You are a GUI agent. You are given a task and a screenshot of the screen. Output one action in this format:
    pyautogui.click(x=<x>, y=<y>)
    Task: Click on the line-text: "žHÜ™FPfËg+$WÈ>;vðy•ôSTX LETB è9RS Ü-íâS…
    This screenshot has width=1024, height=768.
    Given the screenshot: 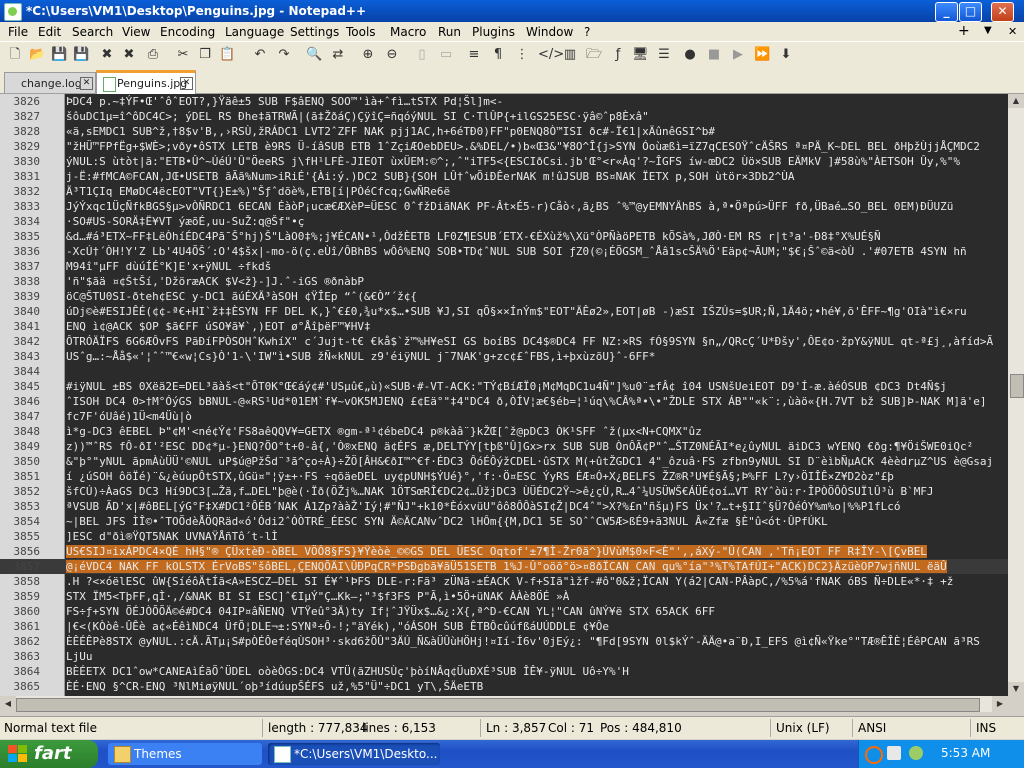 What is the action you would take?
    pyautogui.click(x=523, y=146)
    